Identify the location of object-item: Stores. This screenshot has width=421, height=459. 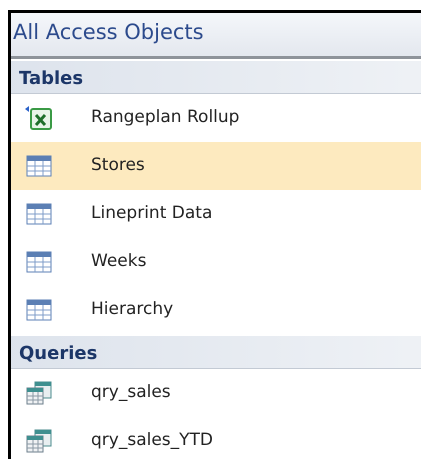
(216, 166).